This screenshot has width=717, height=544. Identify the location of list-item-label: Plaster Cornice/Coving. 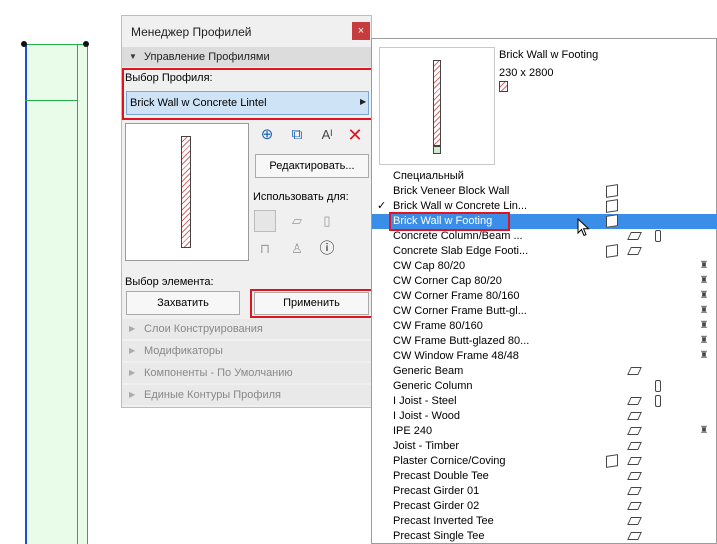
(449, 461).